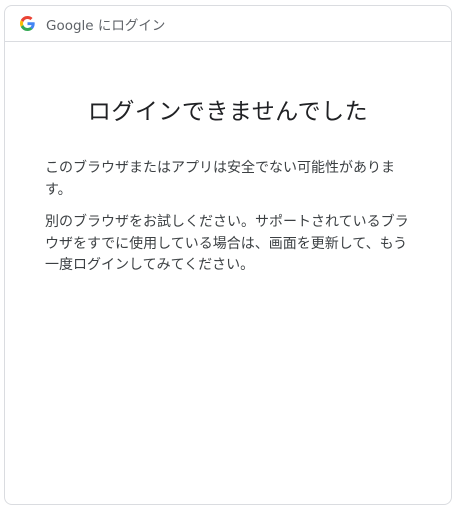 The height and width of the screenshot is (511, 457). Describe the element at coordinates (27, 23) in the screenshot. I see `google-g-icon` at that location.